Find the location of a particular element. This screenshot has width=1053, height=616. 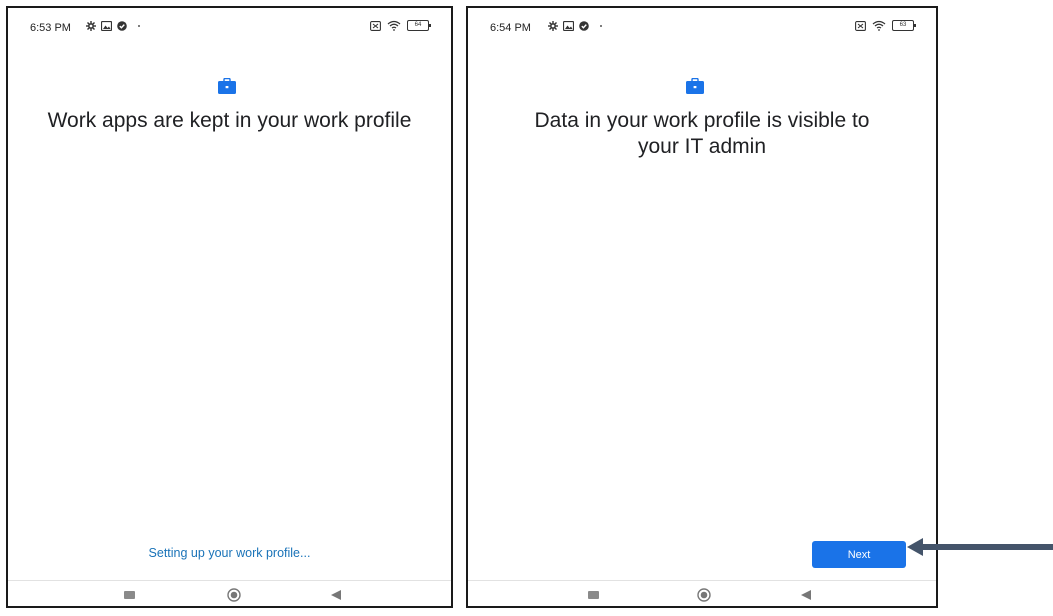

battery-icon: 63 is located at coordinates (904, 25).